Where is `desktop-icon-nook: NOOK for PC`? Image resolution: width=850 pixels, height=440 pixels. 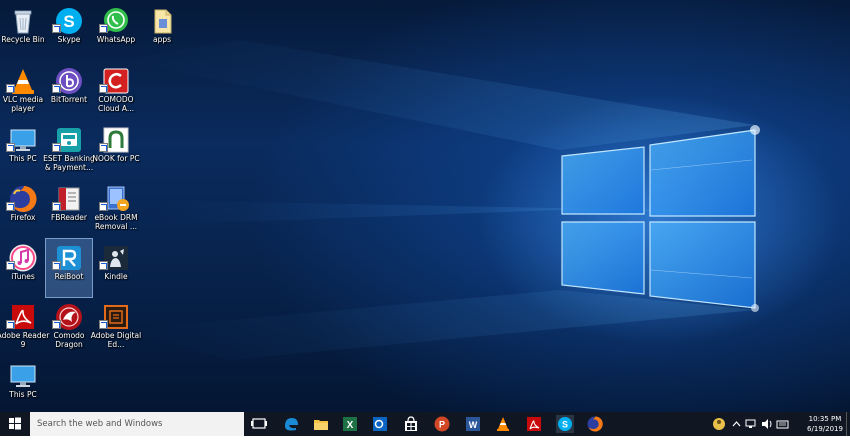
desktop-icon-nook: NOOK for PC is located at coordinates (116, 150).